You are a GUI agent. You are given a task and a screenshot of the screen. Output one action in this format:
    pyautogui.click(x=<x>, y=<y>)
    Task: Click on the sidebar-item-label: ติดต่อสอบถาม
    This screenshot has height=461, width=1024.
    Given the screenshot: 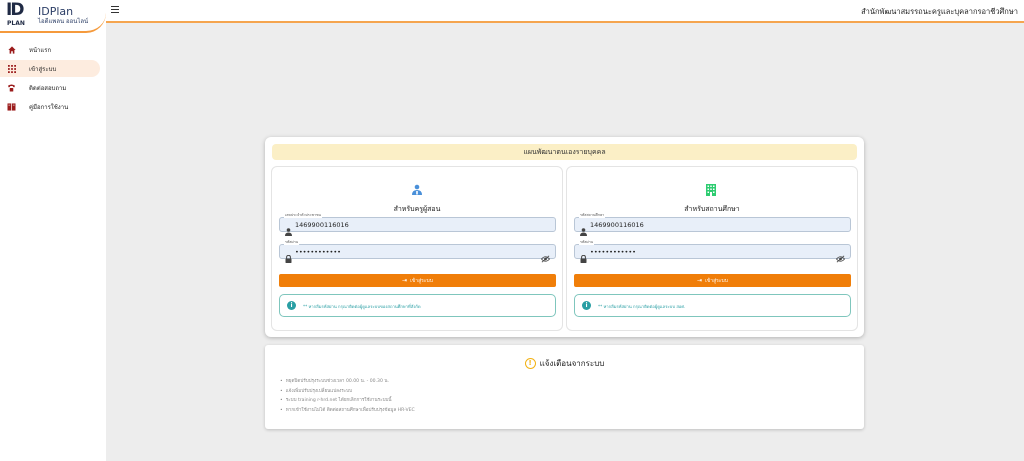 What is the action you would take?
    pyautogui.click(x=48, y=88)
    